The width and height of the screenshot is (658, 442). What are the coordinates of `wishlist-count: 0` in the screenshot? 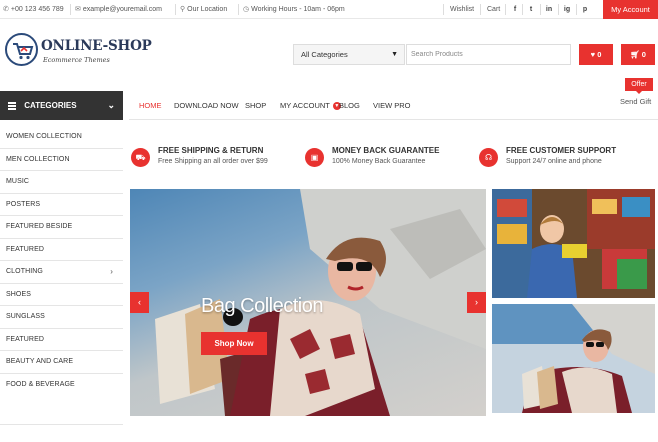 It's located at (599, 54).